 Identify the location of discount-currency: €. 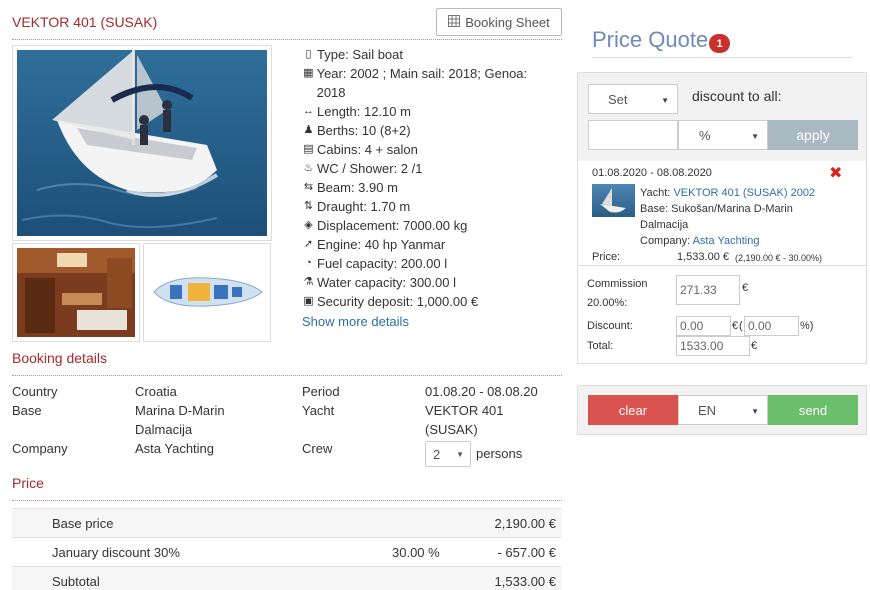
(735, 326).